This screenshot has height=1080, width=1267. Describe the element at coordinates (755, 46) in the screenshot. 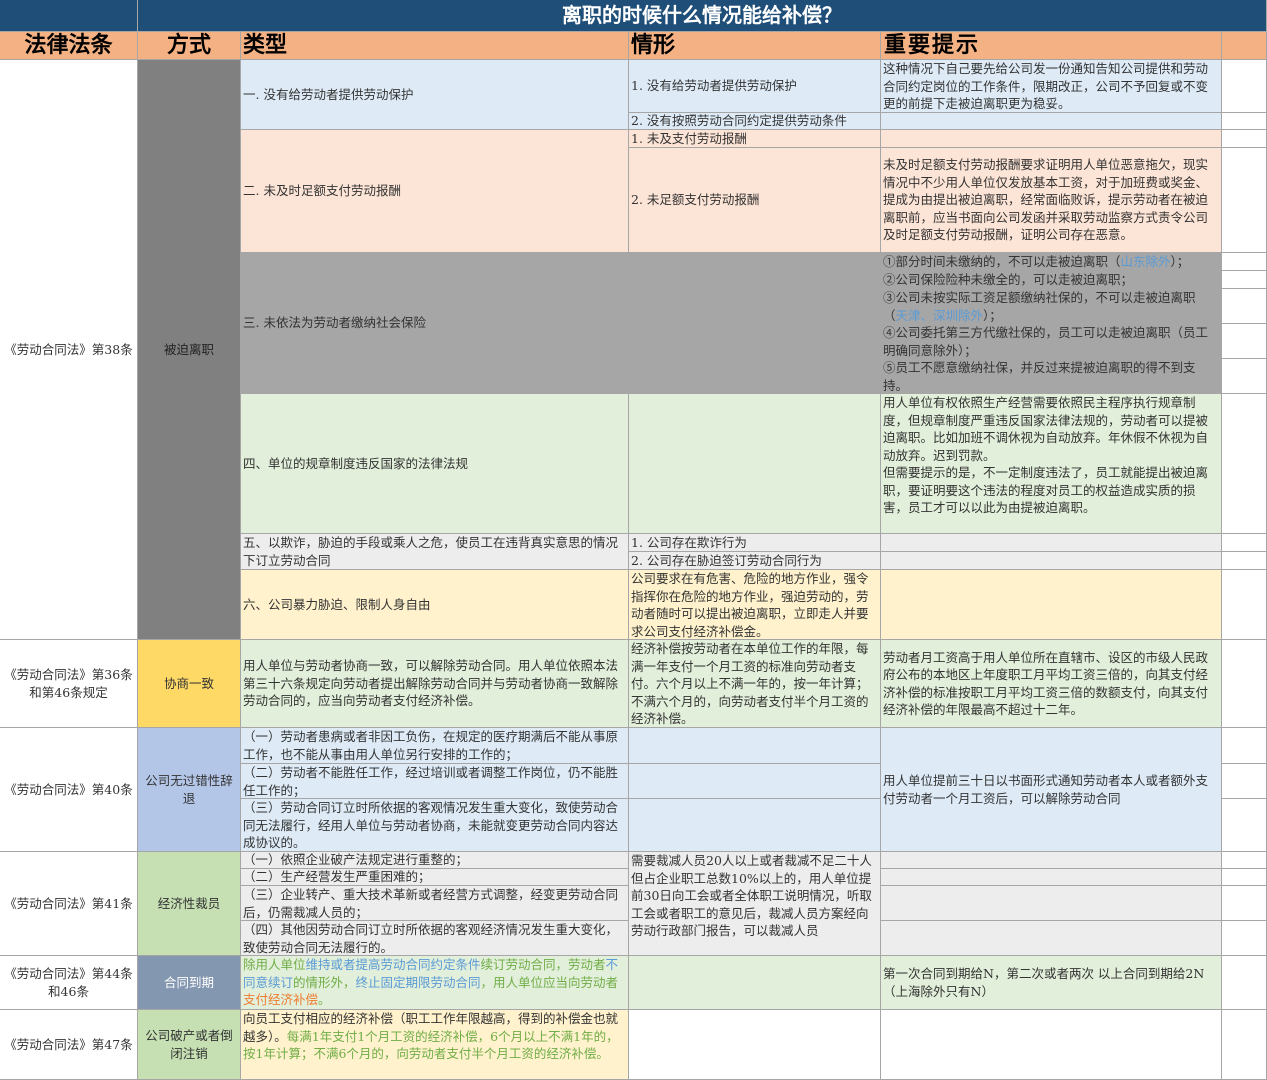

I see `header-situation: 情形` at that location.